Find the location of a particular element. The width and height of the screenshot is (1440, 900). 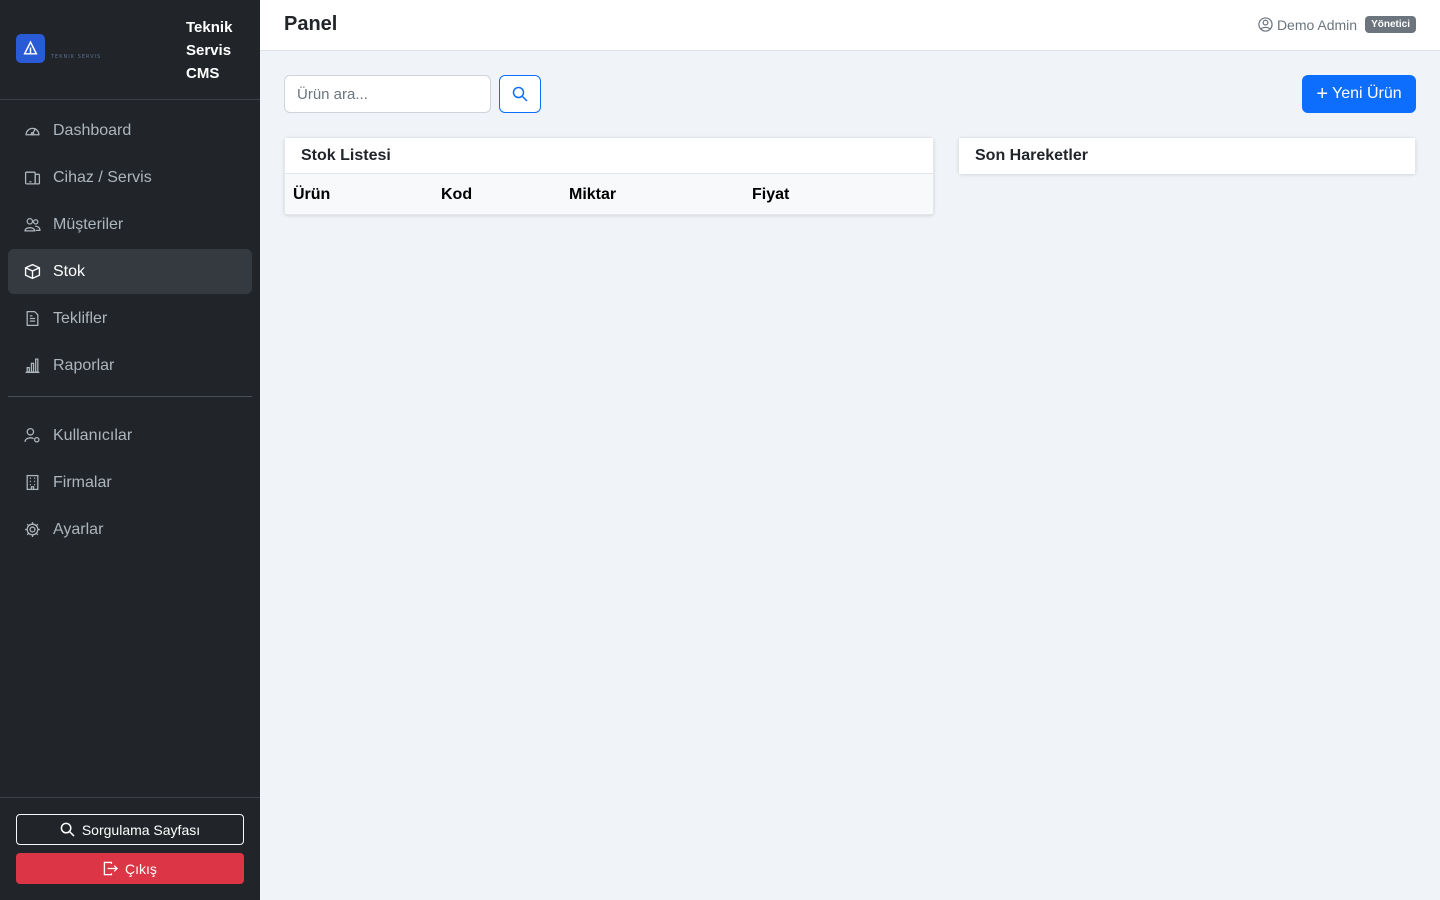

new-product-button: + Yeni Ürün is located at coordinates (1359, 94).